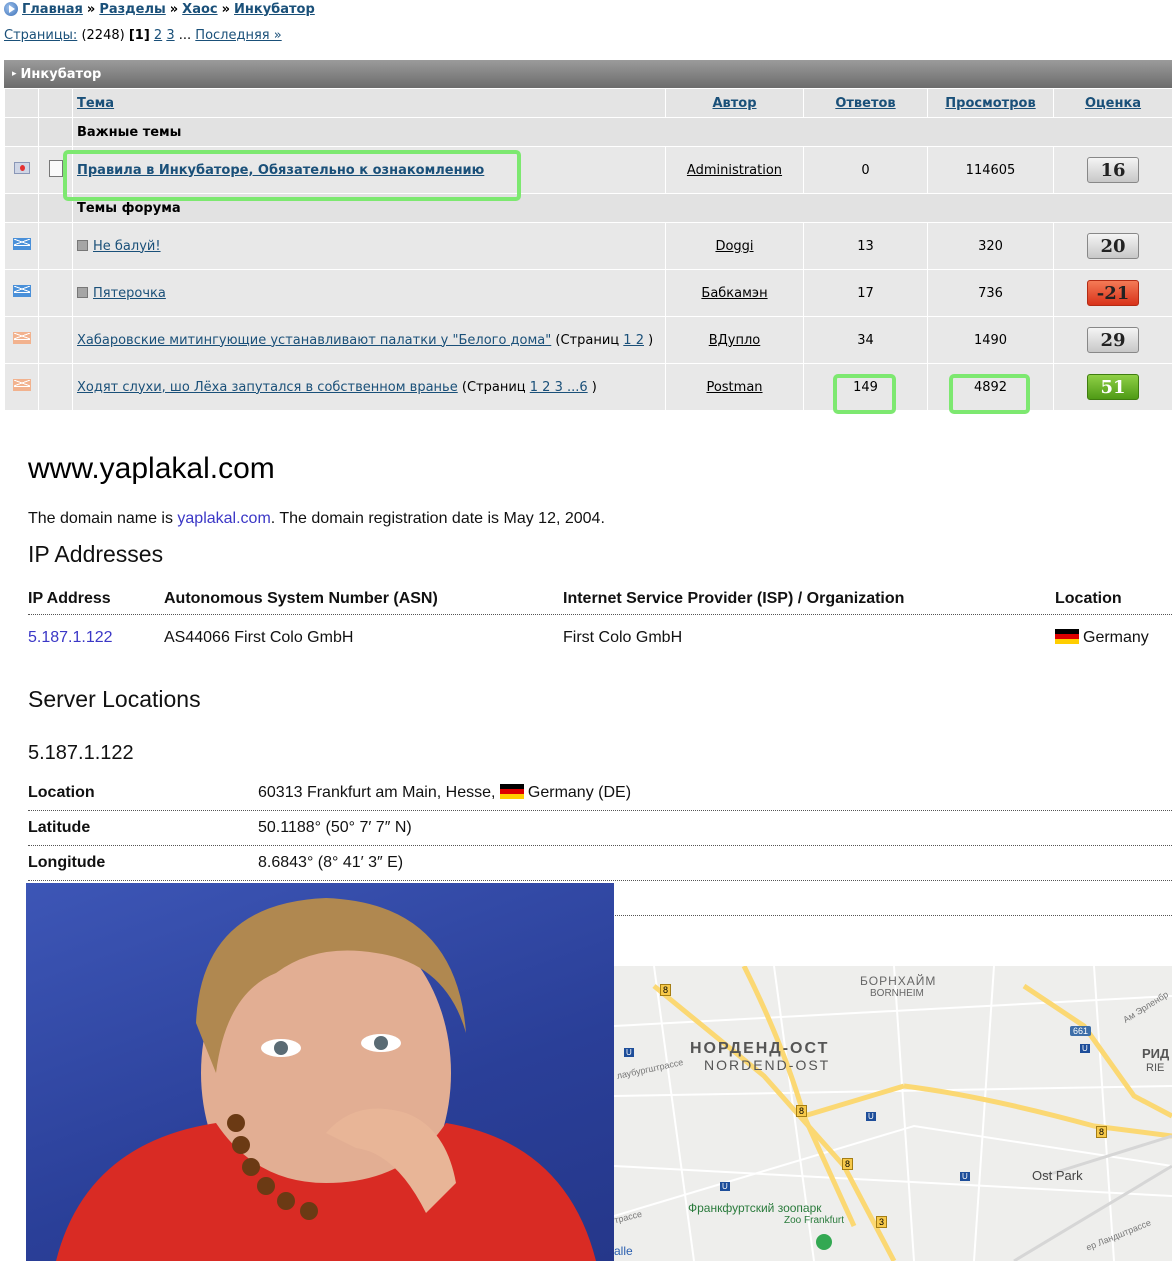 The image size is (1172, 1261). Describe the element at coordinates (70, 638) in the screenshot. I see `ip-link: 5.187.1.122` at that location.